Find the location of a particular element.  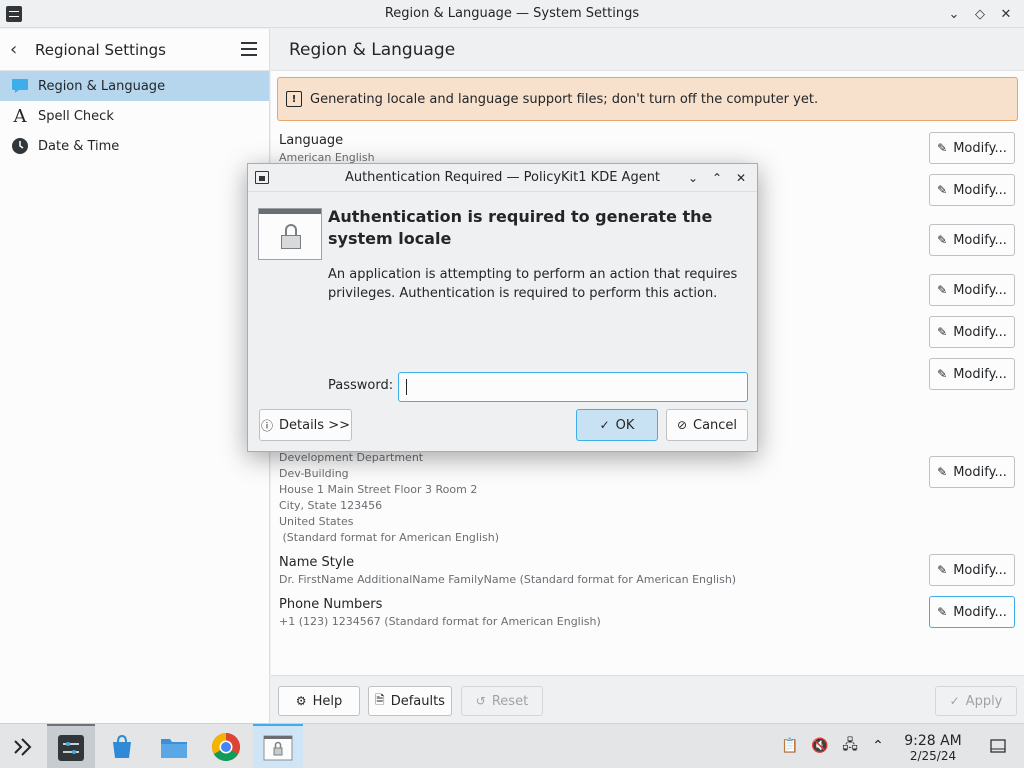

taskbar-policykit-agent is located at coordinates (278, 746).